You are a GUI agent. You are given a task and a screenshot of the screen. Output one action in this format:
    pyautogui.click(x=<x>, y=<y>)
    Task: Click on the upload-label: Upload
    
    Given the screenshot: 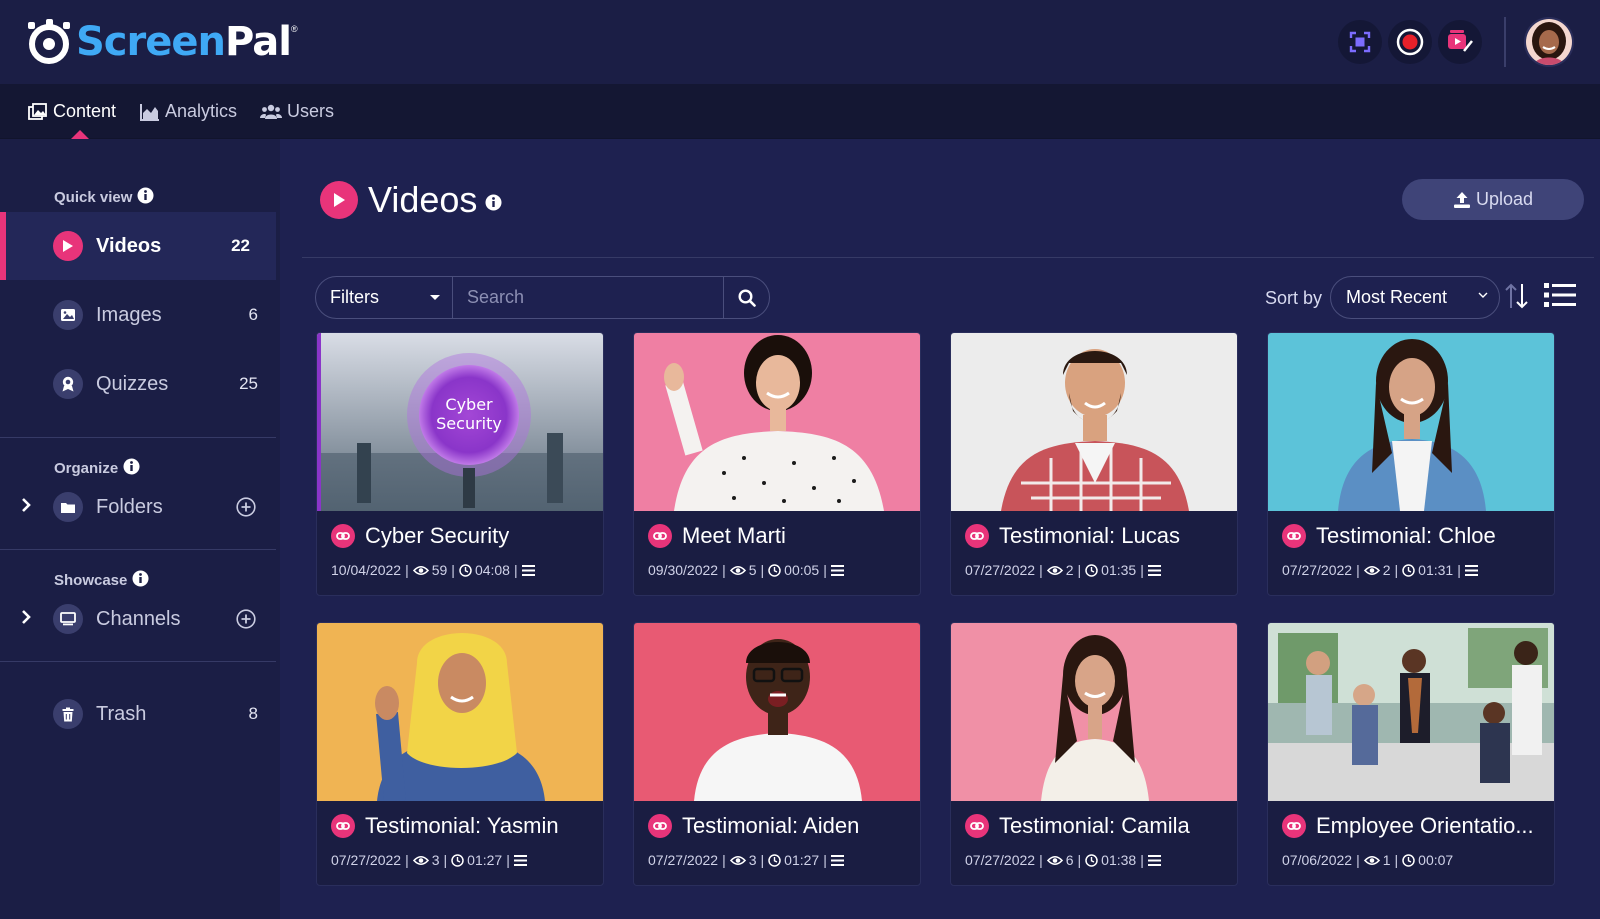 What is the action you would take?
    pyautogui.click(x=1504, y=199)
    